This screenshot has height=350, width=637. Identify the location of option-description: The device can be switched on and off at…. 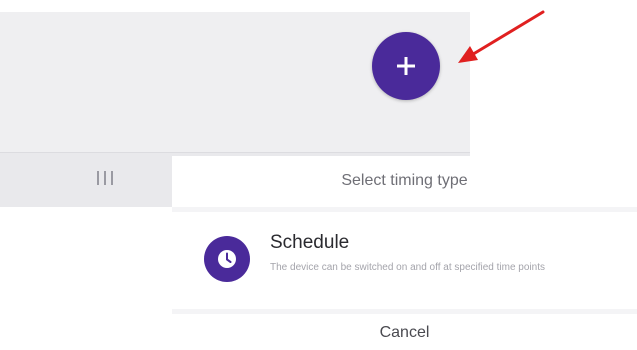
(407, 267).